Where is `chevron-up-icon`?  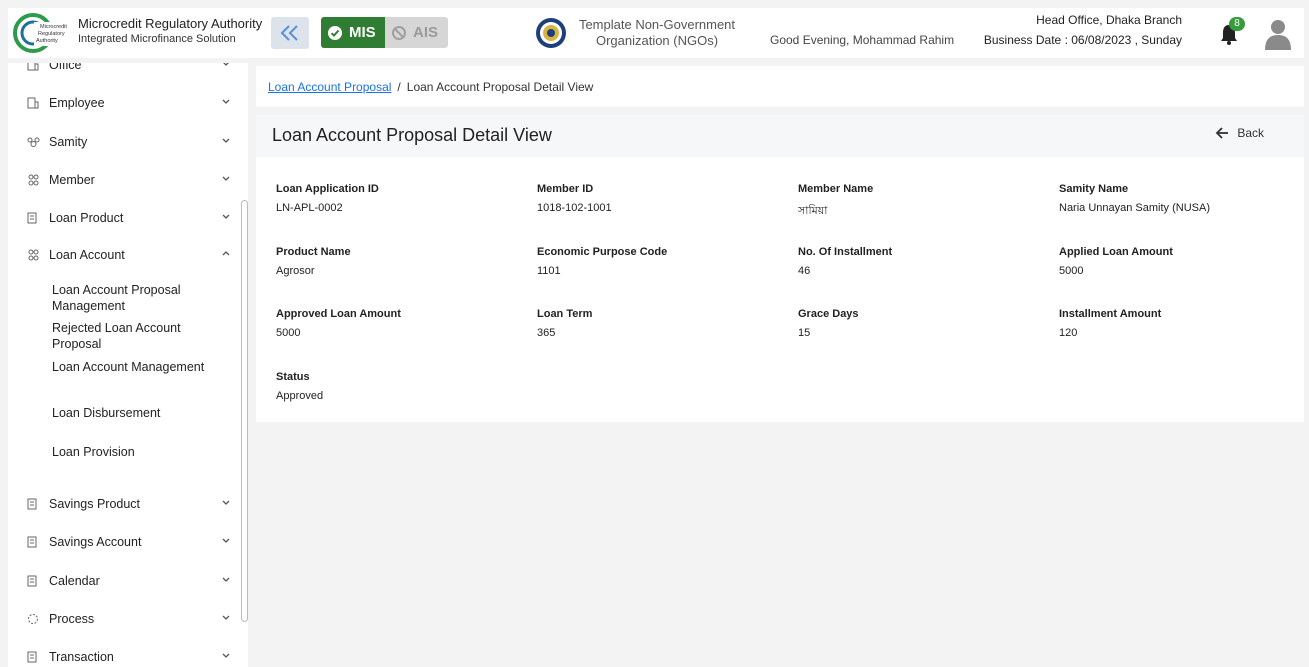
chevron-up-icon is located at coordinates (226, 253).